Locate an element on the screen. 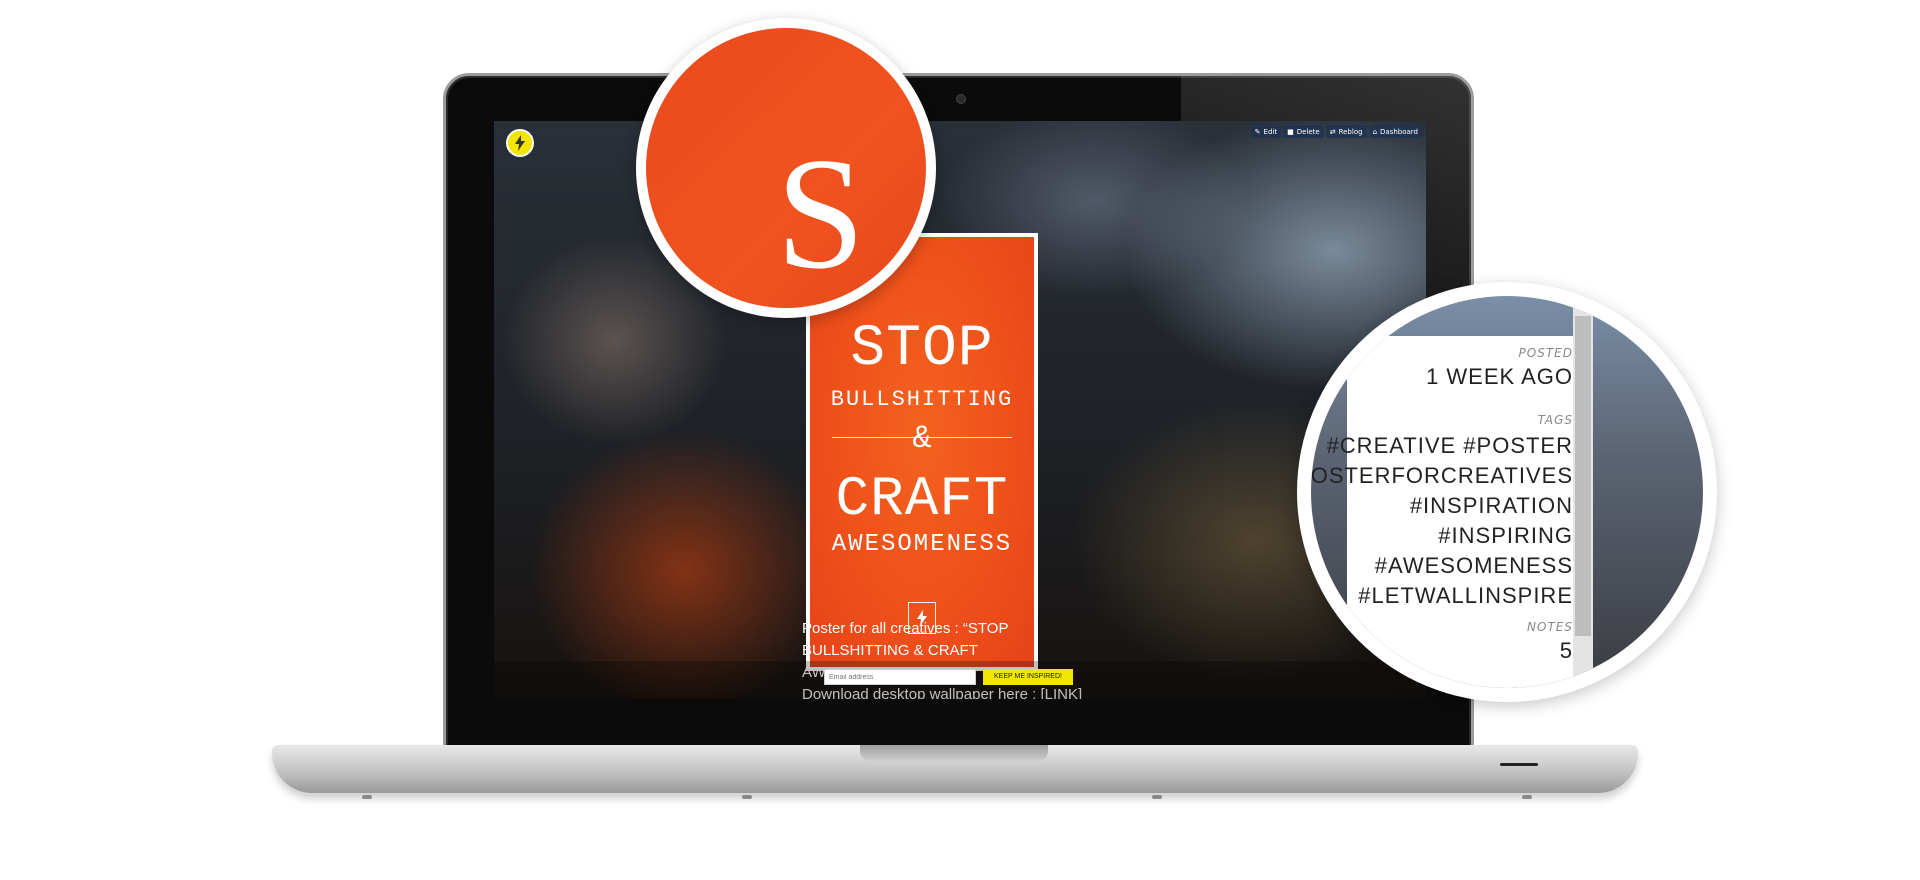 The image size is (1920, 880). edit-label: Edit is located at coordinates (1270, 131).